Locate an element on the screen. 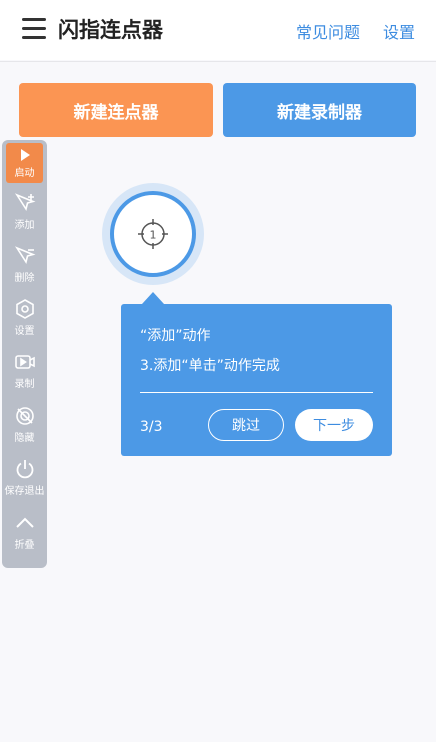  tooltip-description: 3.添加“单击”动作完成 is located at coordinates (210, 366).